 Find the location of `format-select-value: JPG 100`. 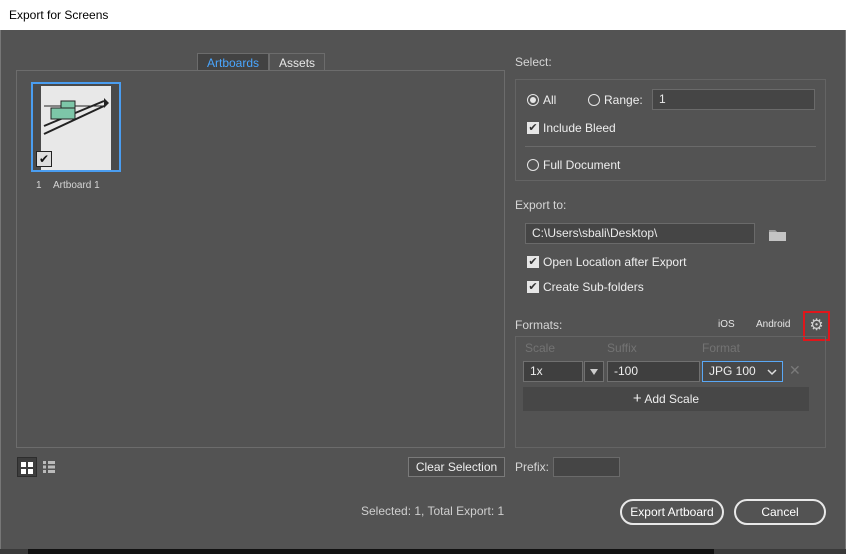

format-select-value: JPG 100 is located at coordinates (732, 371).